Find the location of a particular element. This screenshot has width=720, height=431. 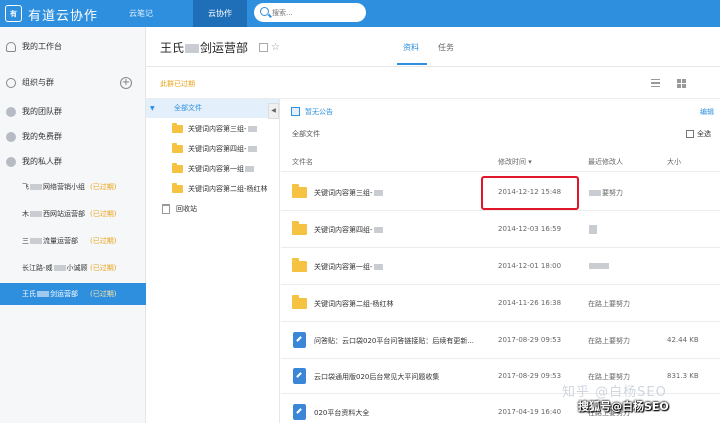

file-name: 关键词内容第三组- is located at coordinates (349, 193).